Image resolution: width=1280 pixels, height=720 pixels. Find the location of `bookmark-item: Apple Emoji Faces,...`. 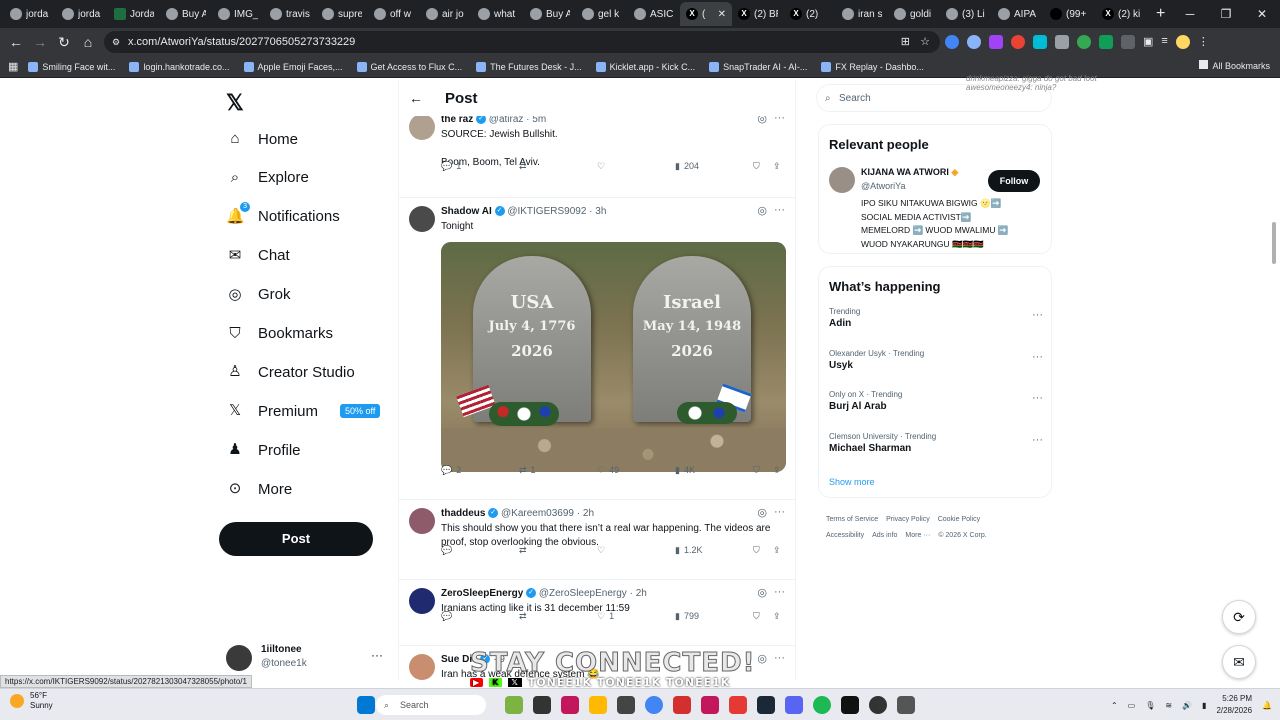

bookmark-item: Apple Emoji Faces,... is located at coordinates (293, 66).